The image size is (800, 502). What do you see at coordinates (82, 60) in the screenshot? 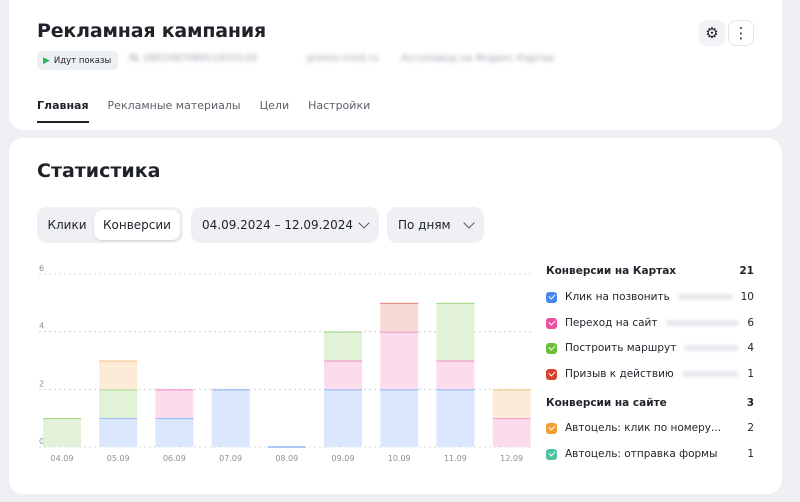
I see `status-badge-label: Идут показы` at bounding box center [82, 60].